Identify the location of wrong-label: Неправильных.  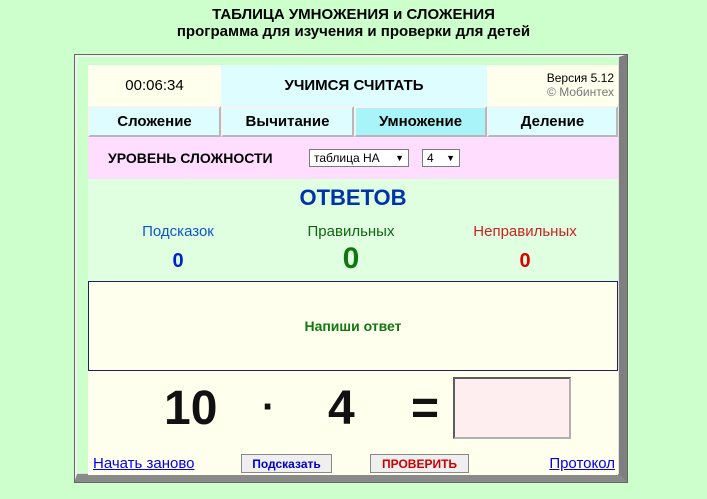
(525, 231).